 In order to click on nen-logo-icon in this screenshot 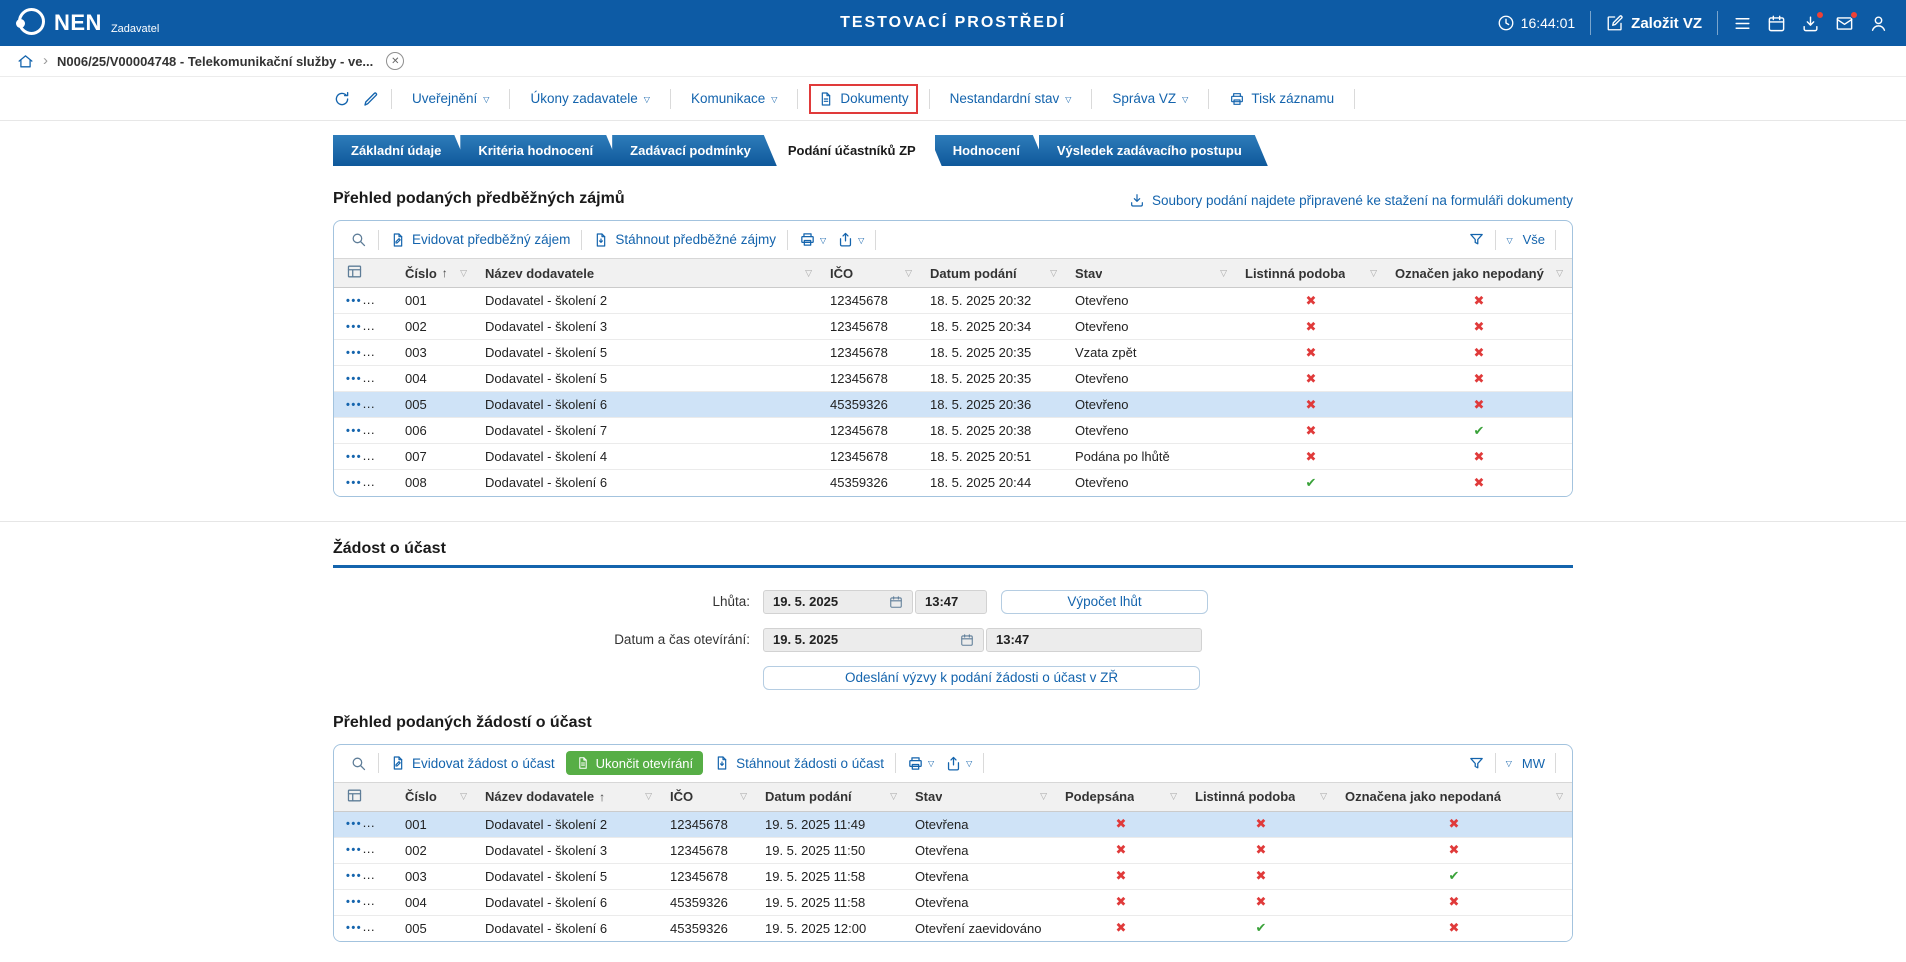, I will do `click(30, 23)`.